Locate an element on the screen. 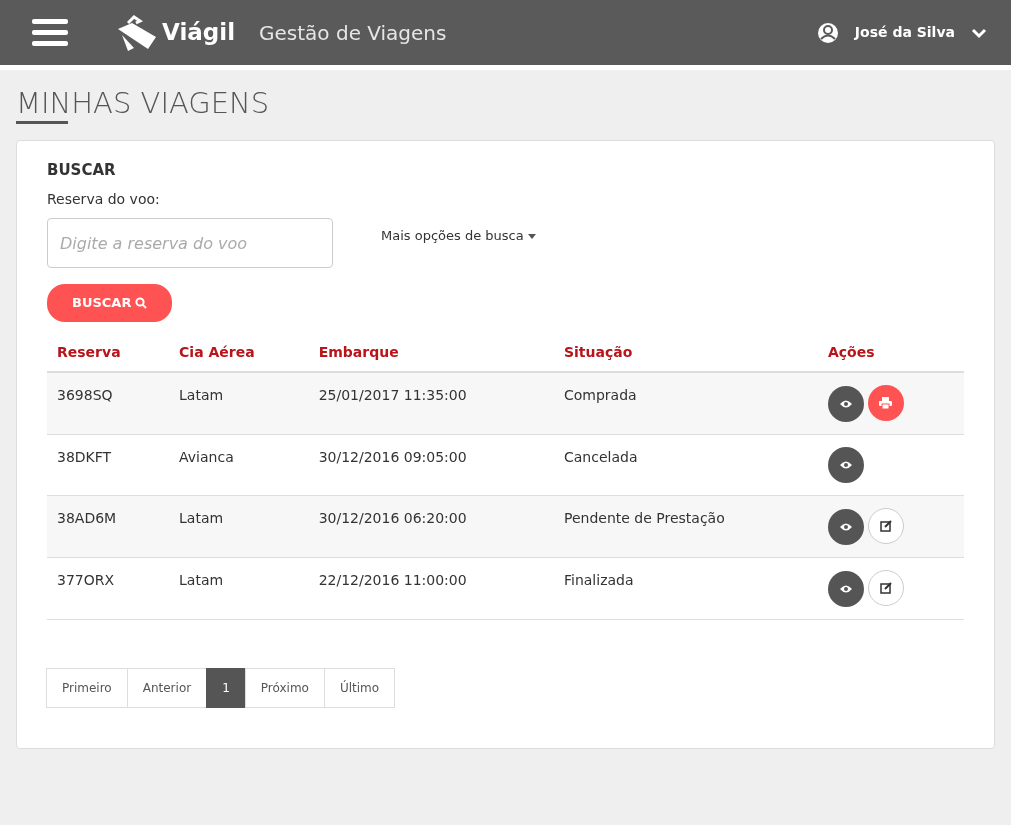  caret-icon is located at coordinates (531, 236).